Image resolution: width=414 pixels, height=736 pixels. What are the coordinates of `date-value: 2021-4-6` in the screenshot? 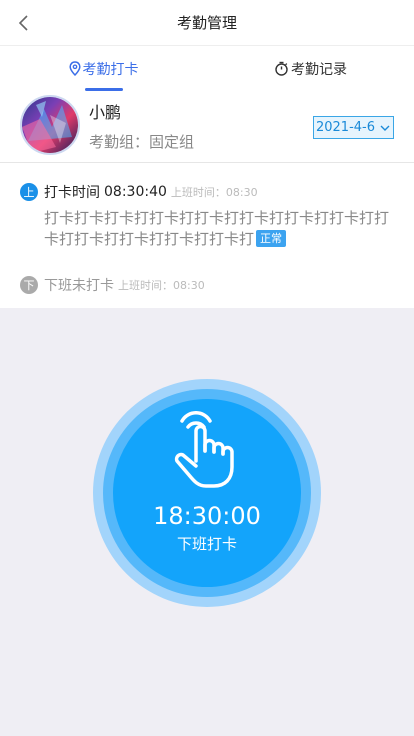 It's located at (345, 127).